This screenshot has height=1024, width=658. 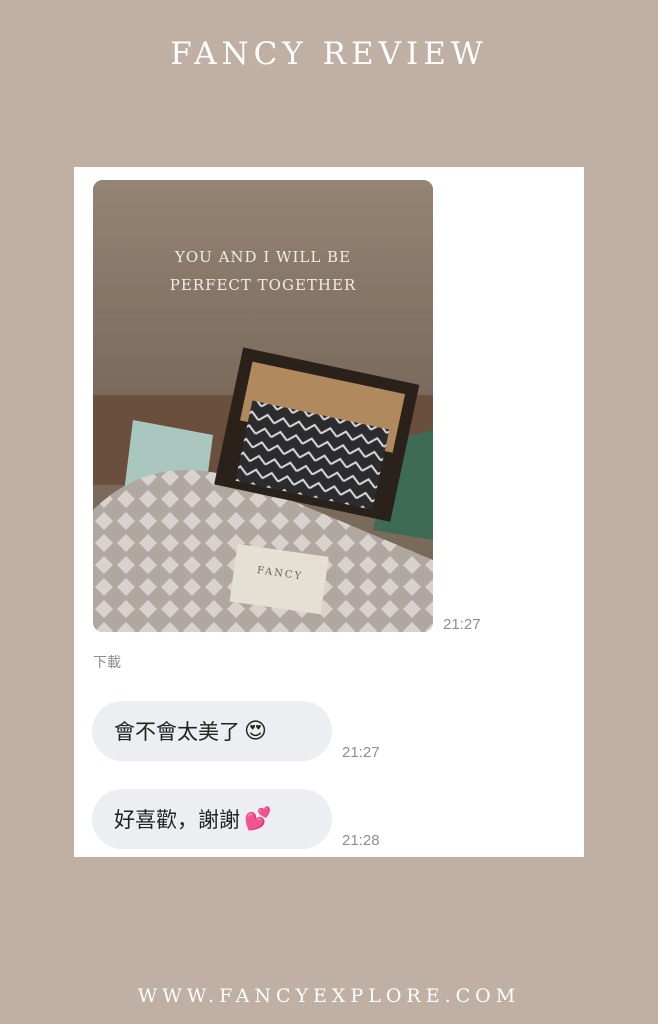 I want to click on download-link: 下載, so click(x=107, y=662).